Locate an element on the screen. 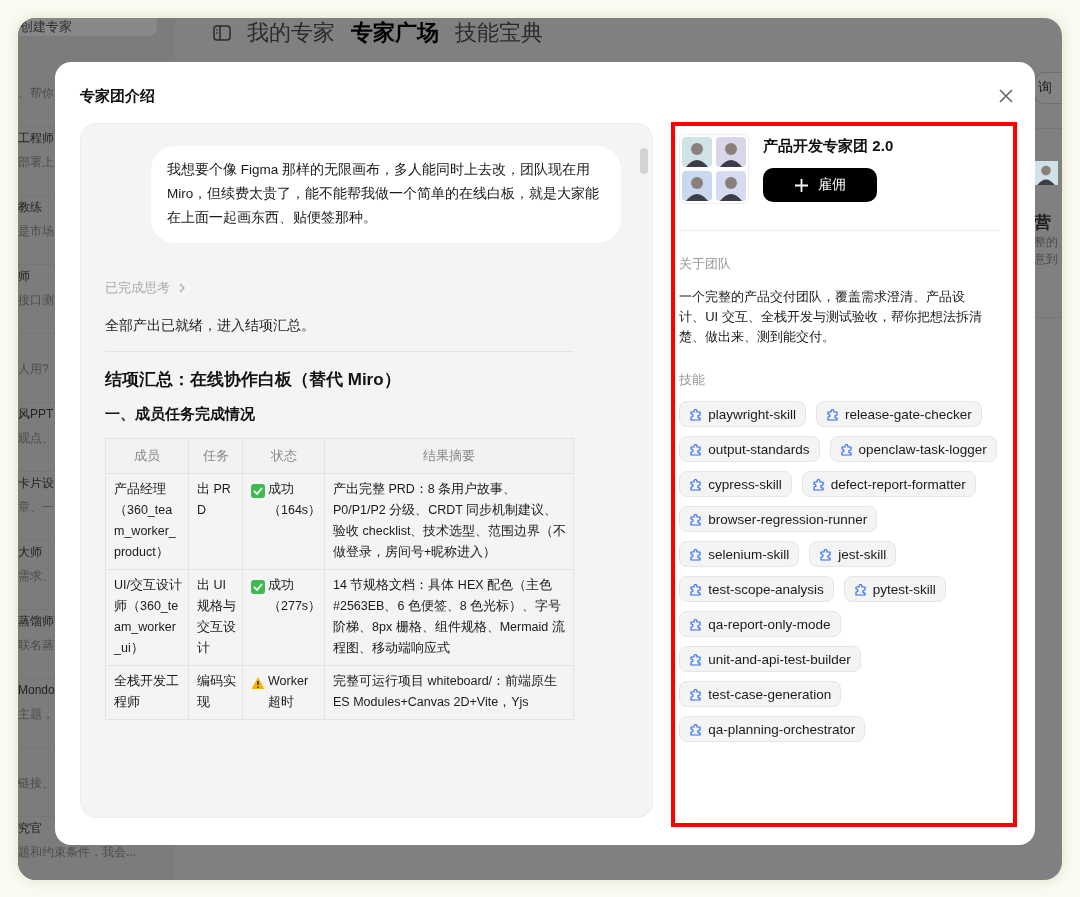 The image size is (1080, 897). skill-tag: pytest-skill is located at coordinates (894, 589).